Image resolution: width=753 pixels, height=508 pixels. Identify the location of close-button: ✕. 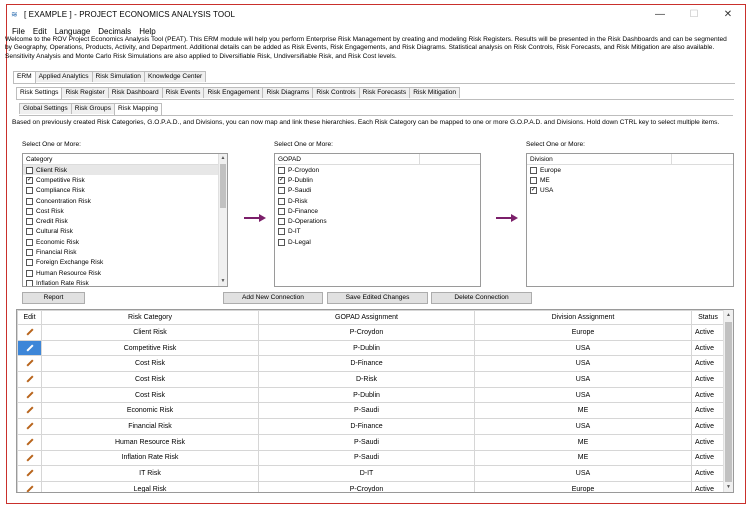
(728, 14).